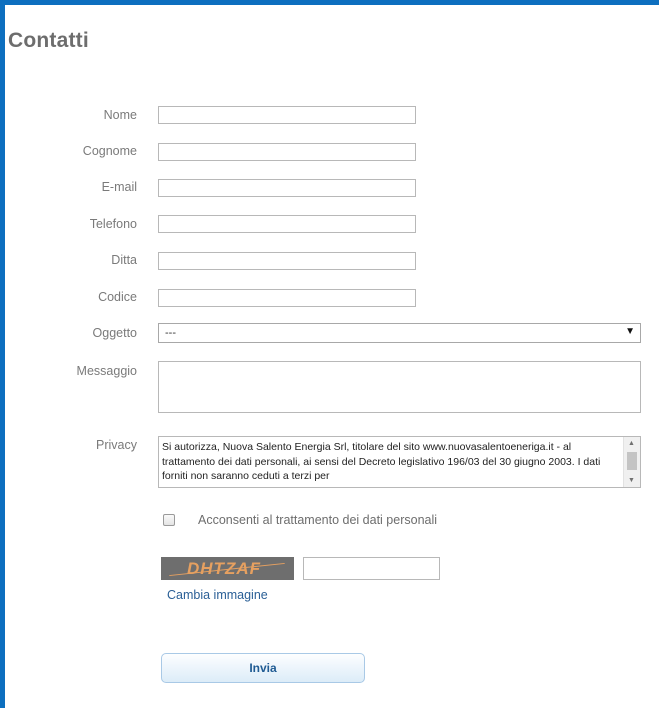 Image resolution: width=659 pixels, height=708 pixels. What do you see at coordinates (170, 333) in the screenshot?
I see `oggetto-selected-value: ---` at bounding box center [170, 333].